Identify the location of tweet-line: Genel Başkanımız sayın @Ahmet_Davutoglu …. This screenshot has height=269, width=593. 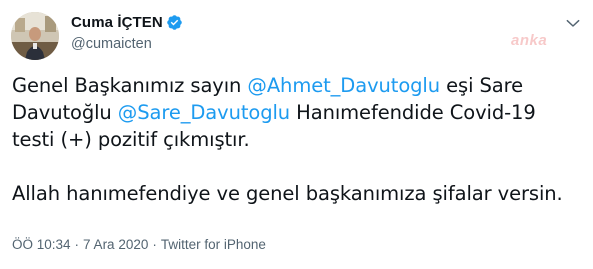
(299, 85).